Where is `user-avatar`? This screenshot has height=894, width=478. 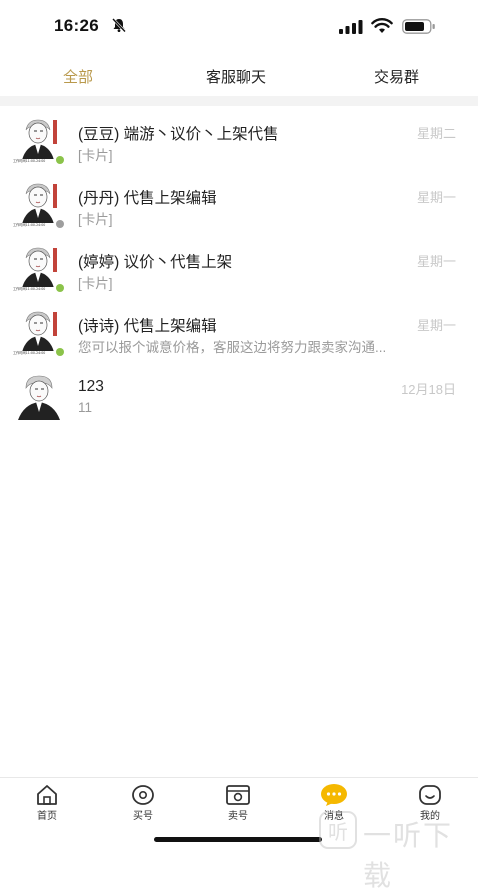 user-avatar is located at coordinates (39, 397).